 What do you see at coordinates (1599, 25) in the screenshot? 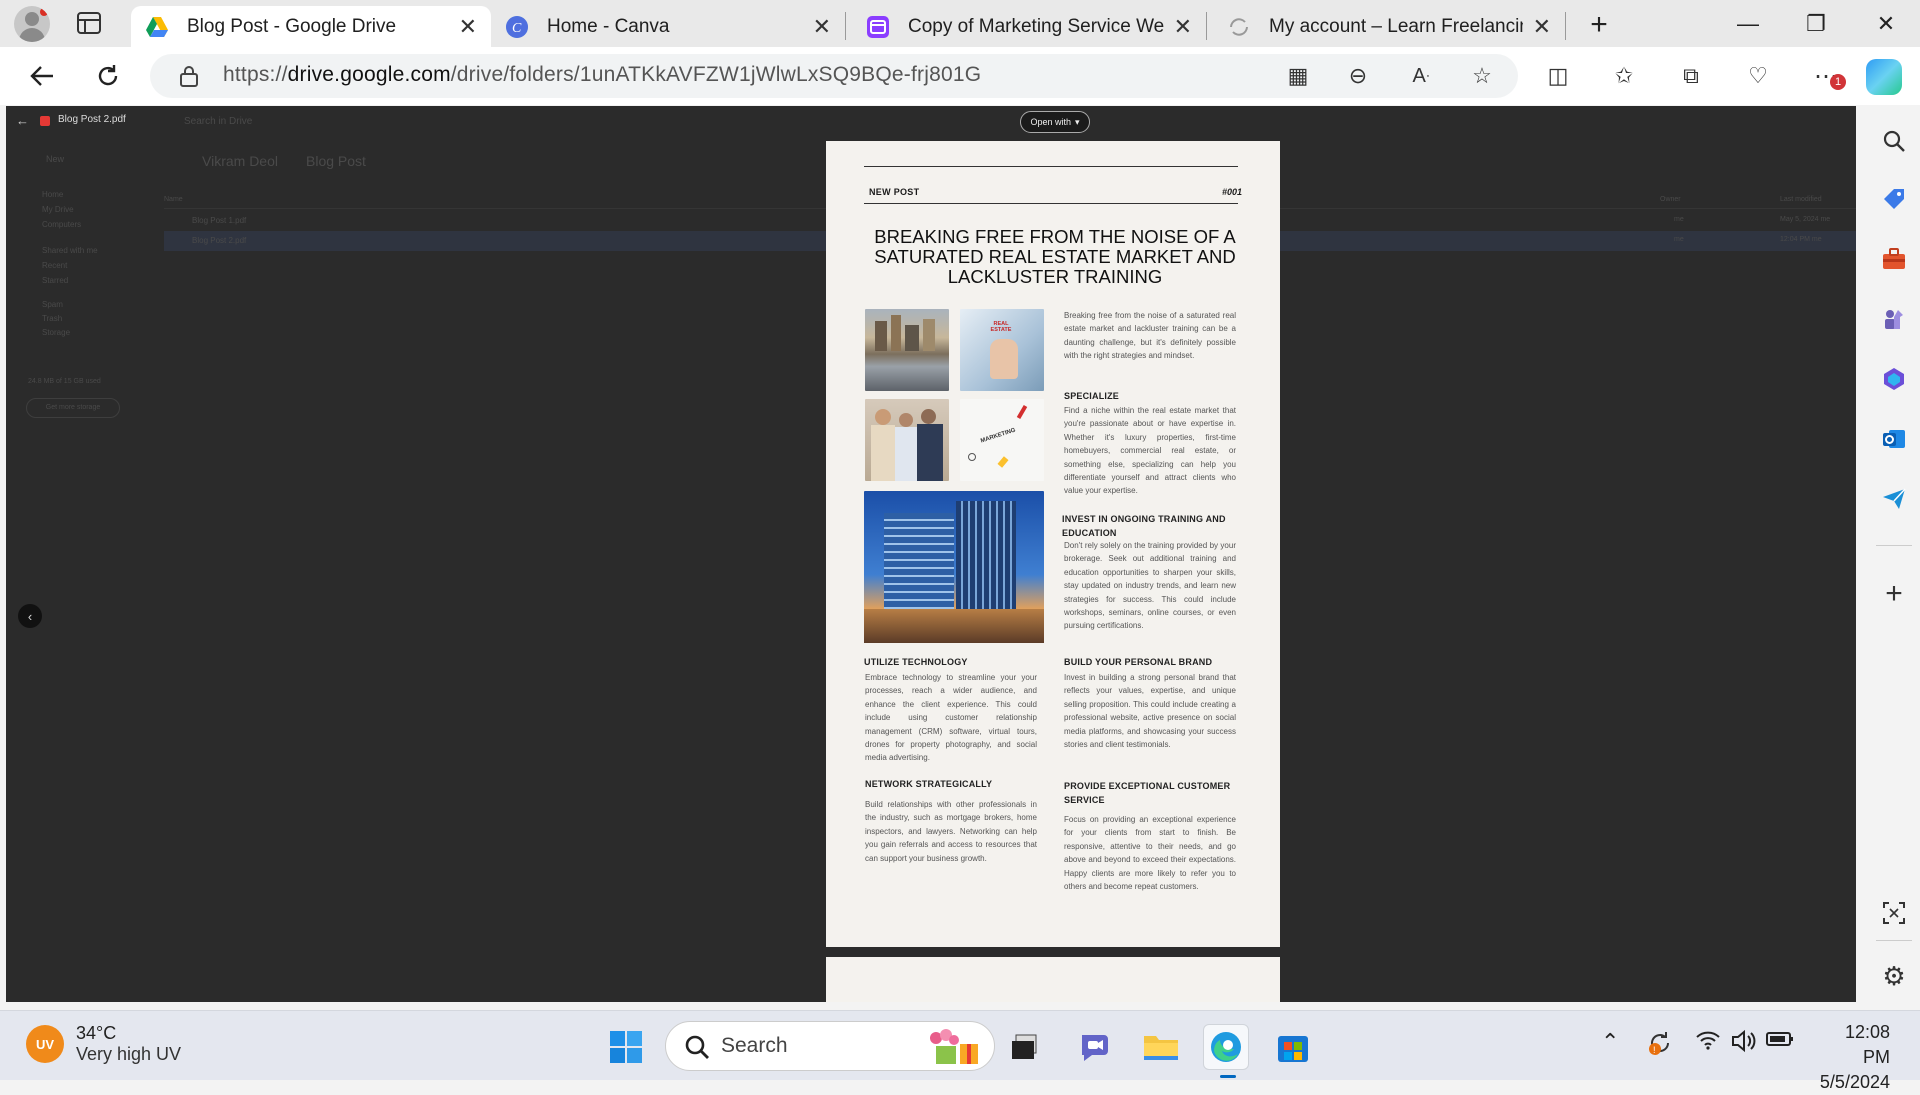
I see `new-tab-button: +` at bounding box center [1599, 25].